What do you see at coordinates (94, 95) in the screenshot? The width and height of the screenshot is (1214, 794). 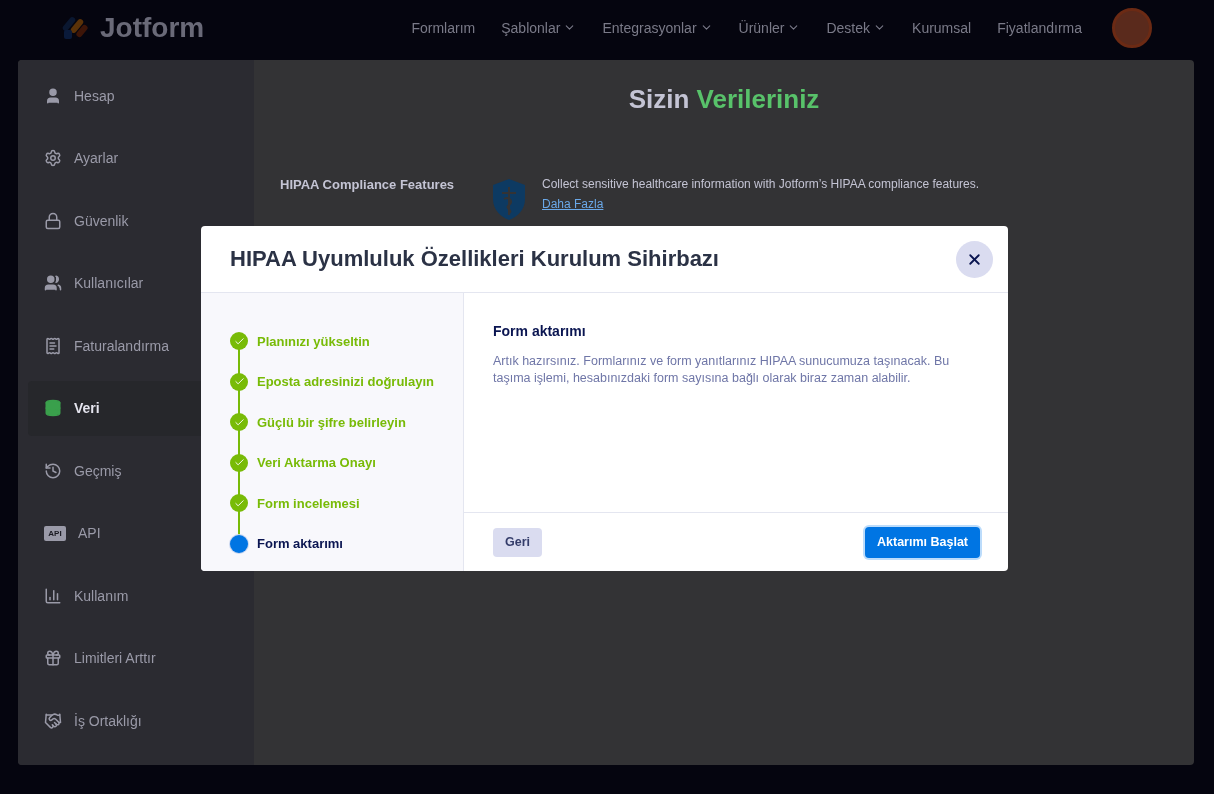 I see `sidebar-label: Hesap` at bounding box center [94, 95].